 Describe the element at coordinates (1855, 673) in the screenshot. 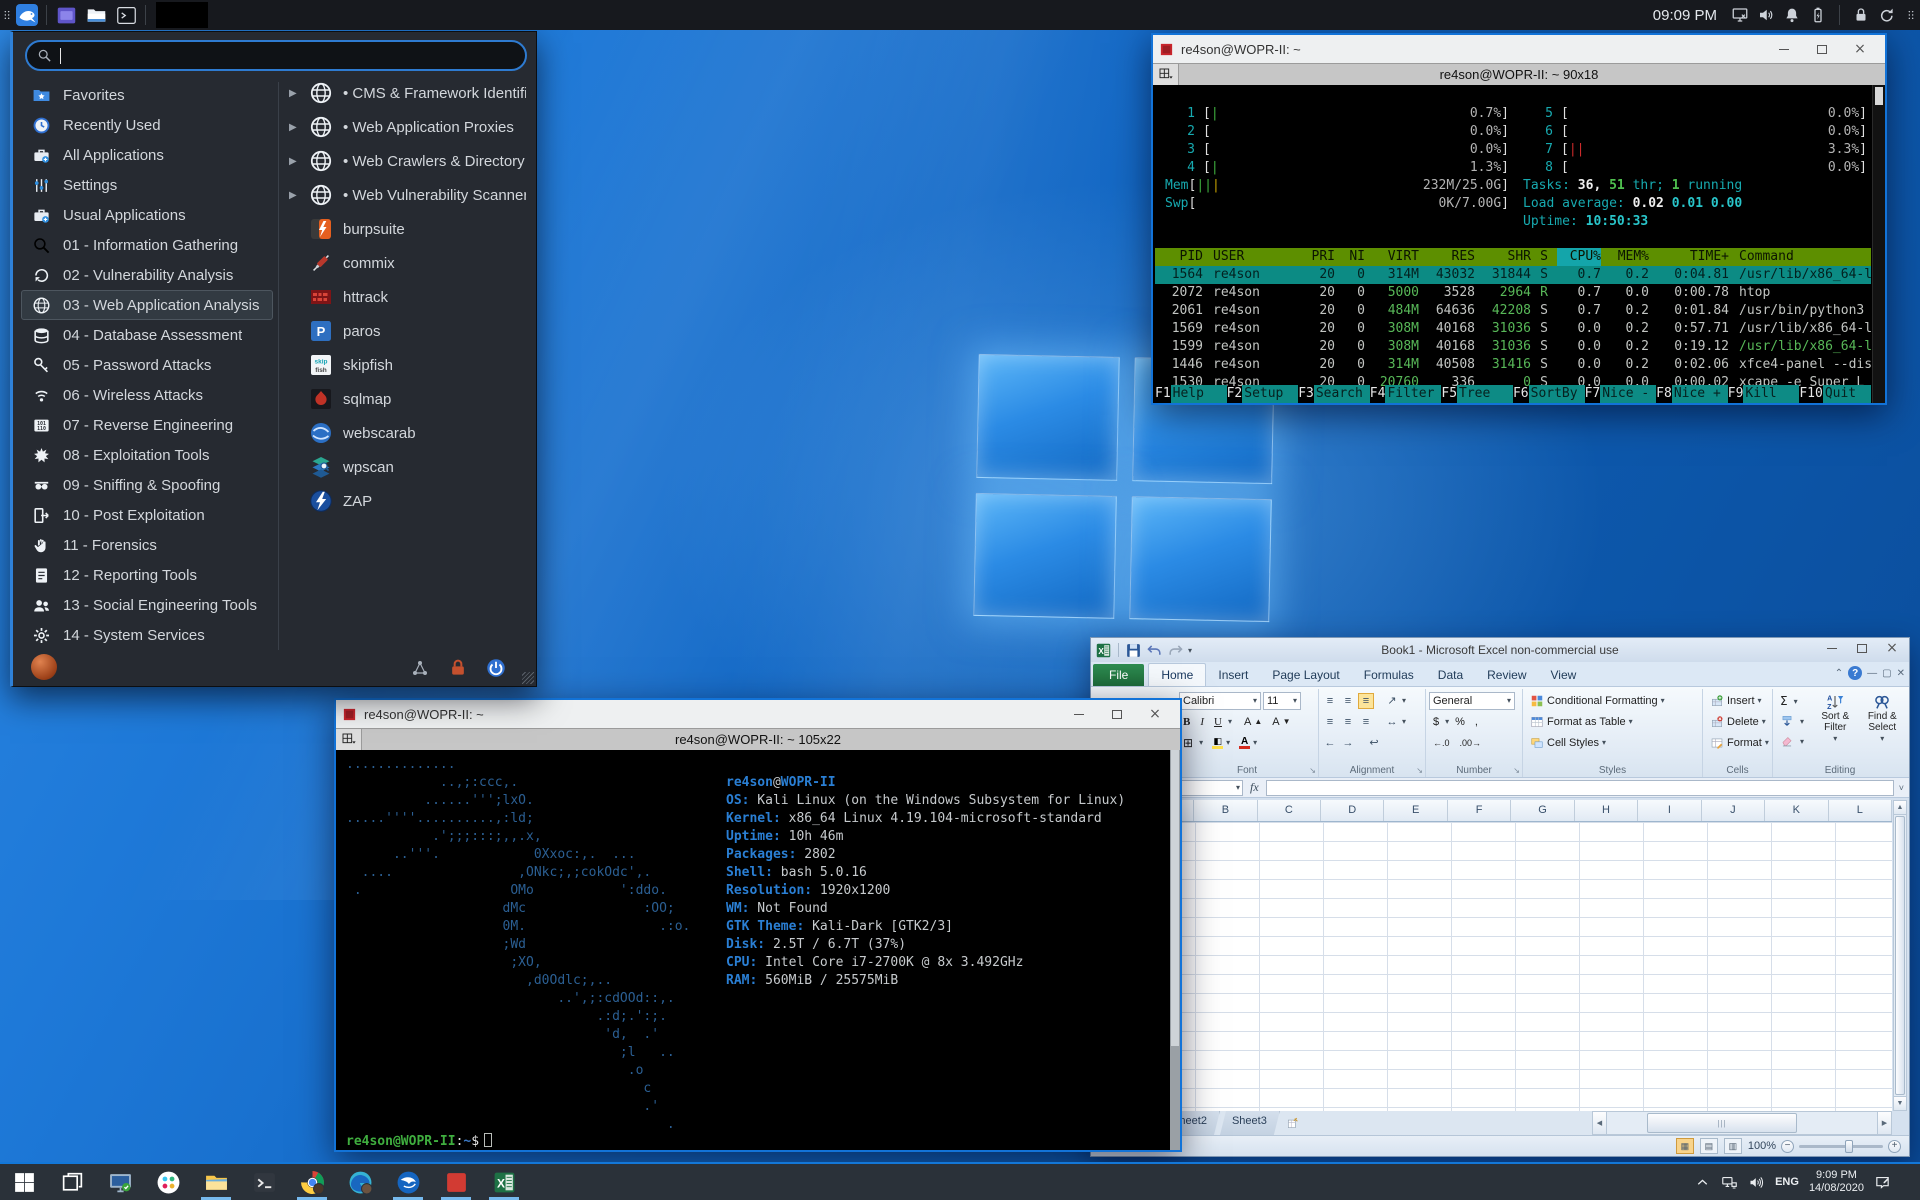

I see `help-icon: ?` at that location.